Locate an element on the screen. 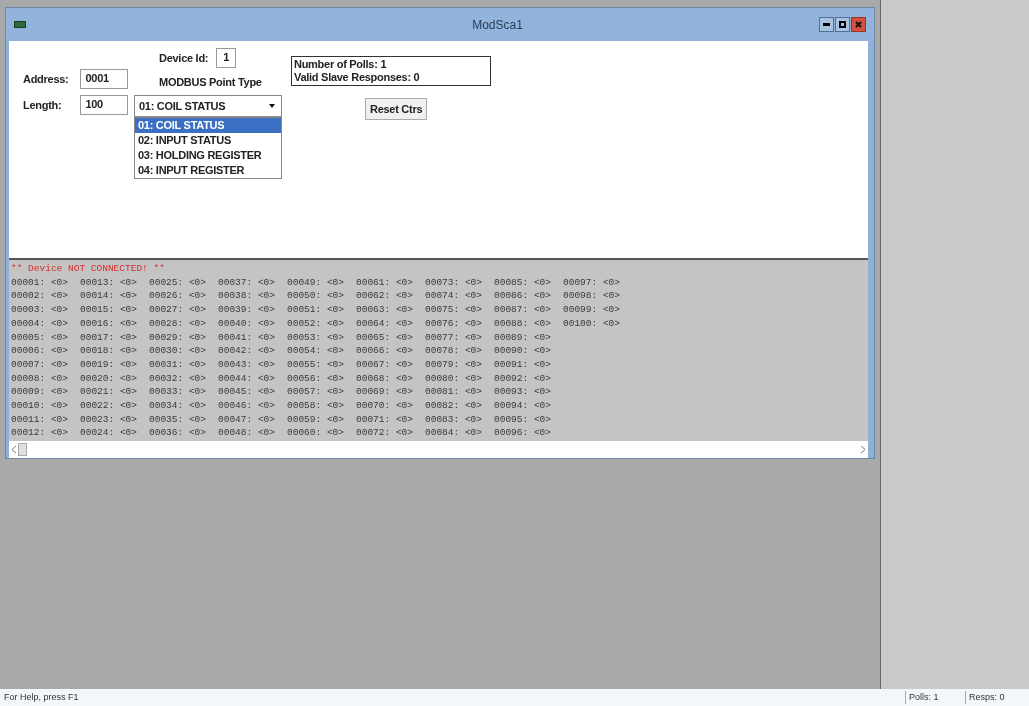  register-value: 00063: <0> is located at coordinates (385, 310).